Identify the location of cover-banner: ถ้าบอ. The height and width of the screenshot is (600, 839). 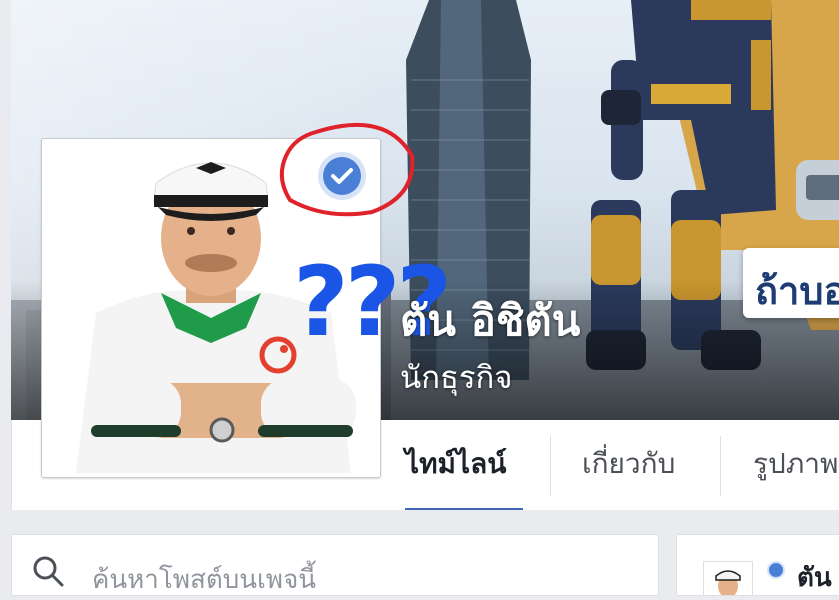
(791, 283).